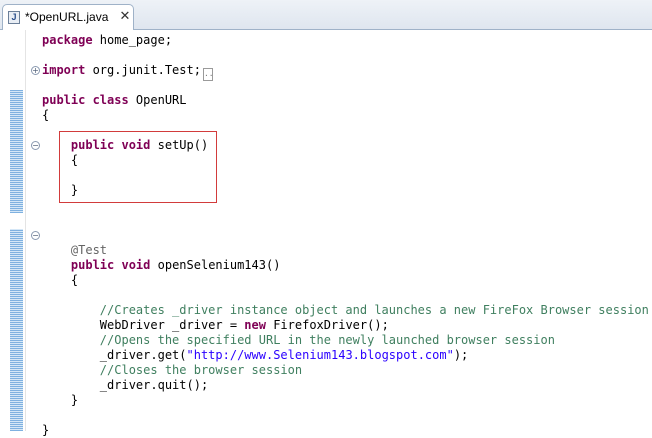  What do you see at coordinates (320, 355) in the screenshot?
I see `code-token: "http://www.Selenium143.blogspot.com"` at bounding box center [320, 355].